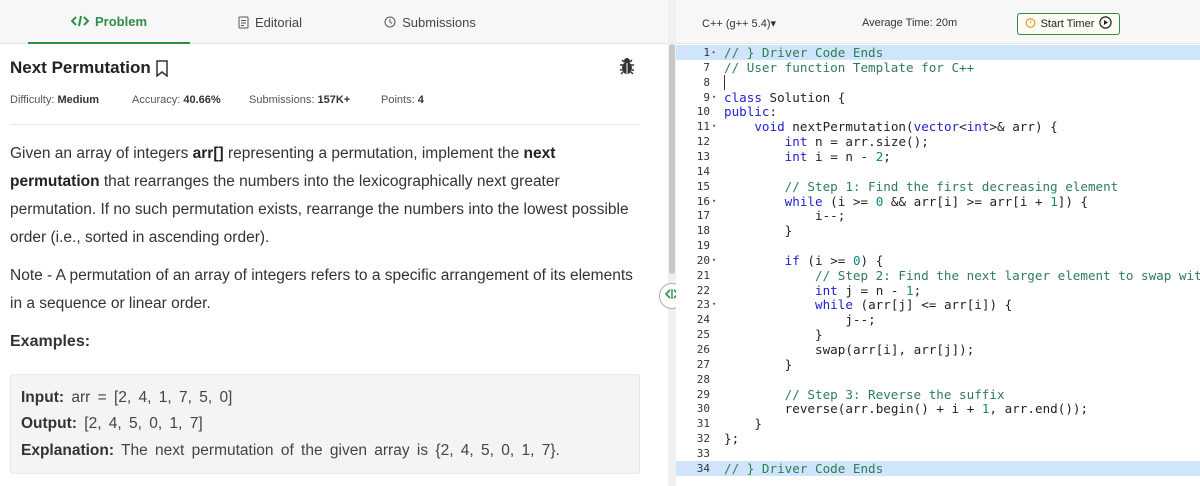 This screenshot has width=1200, height=486. Describe the element at coordinates (938, 364) in the screenshot. I see `code-line: 27 }` at that location.